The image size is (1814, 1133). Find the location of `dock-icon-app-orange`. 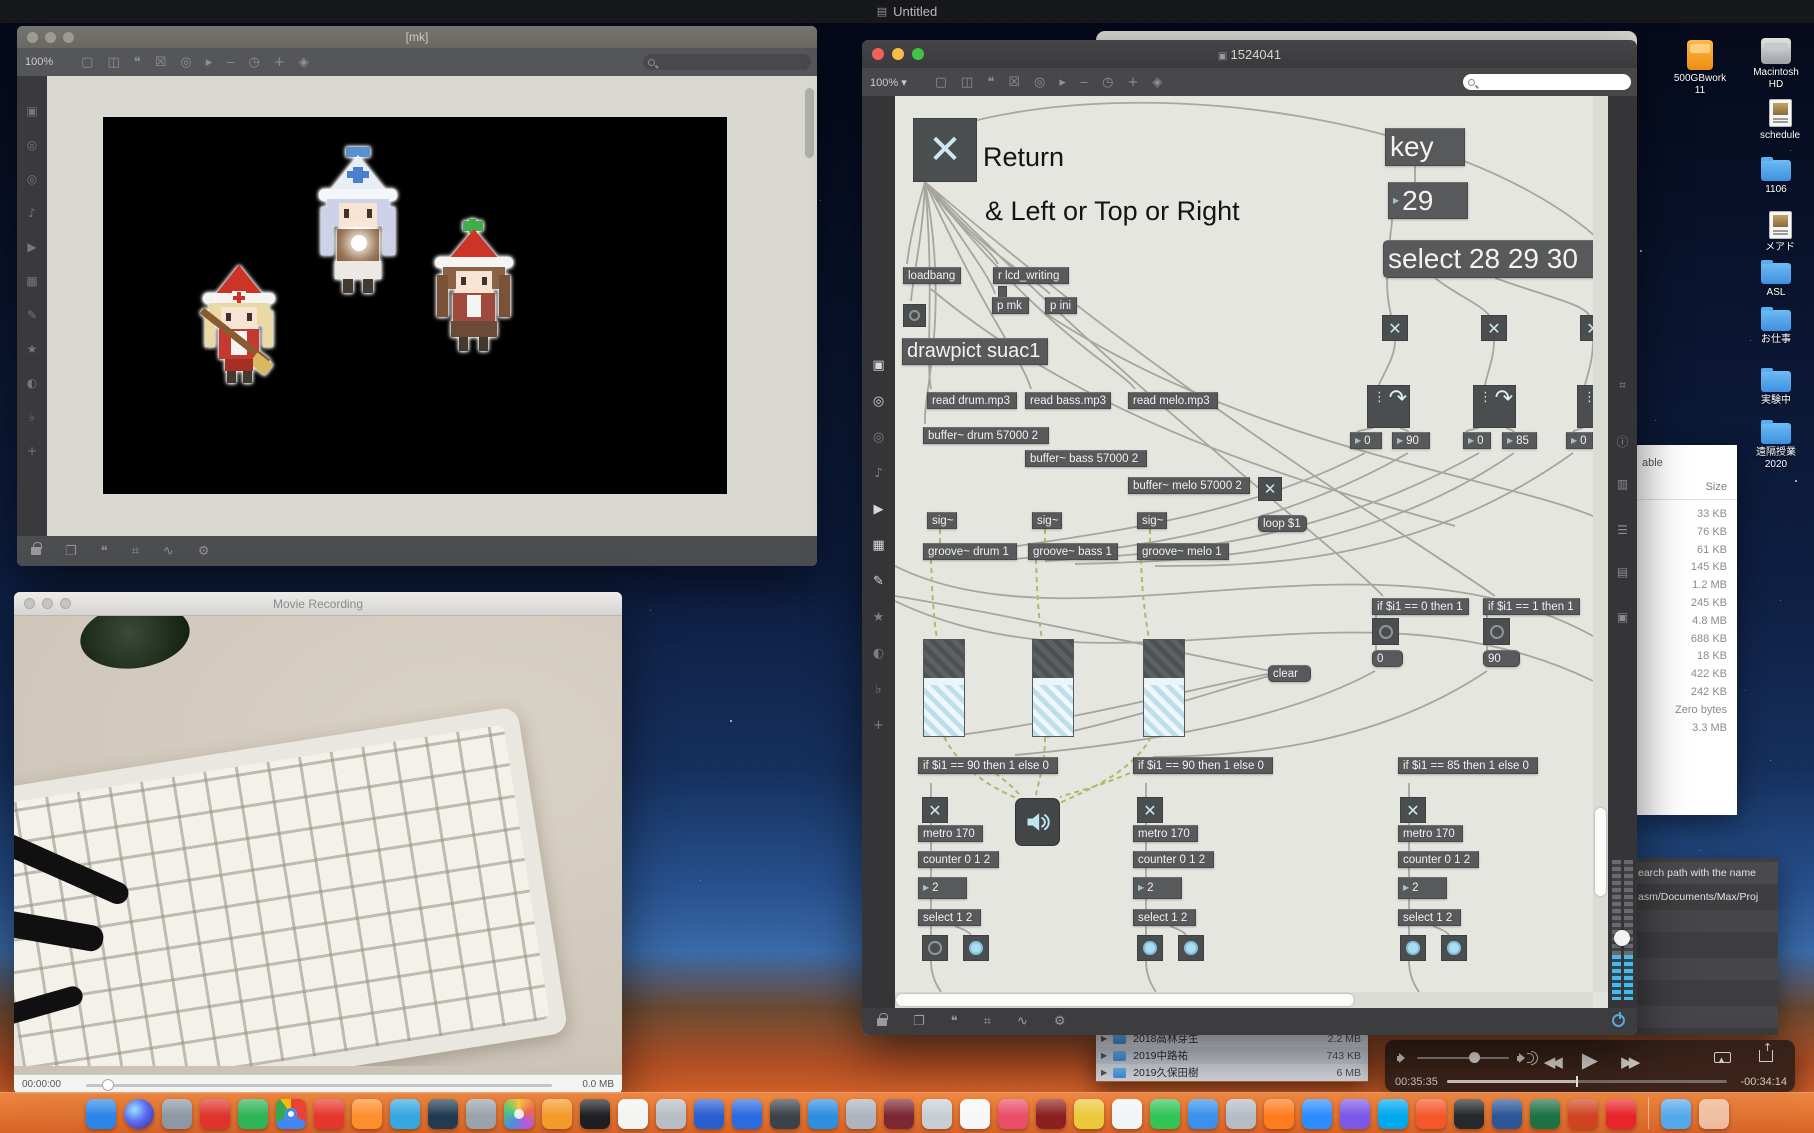

dock-icon-app-orange is located at coordinates (556, 1114).